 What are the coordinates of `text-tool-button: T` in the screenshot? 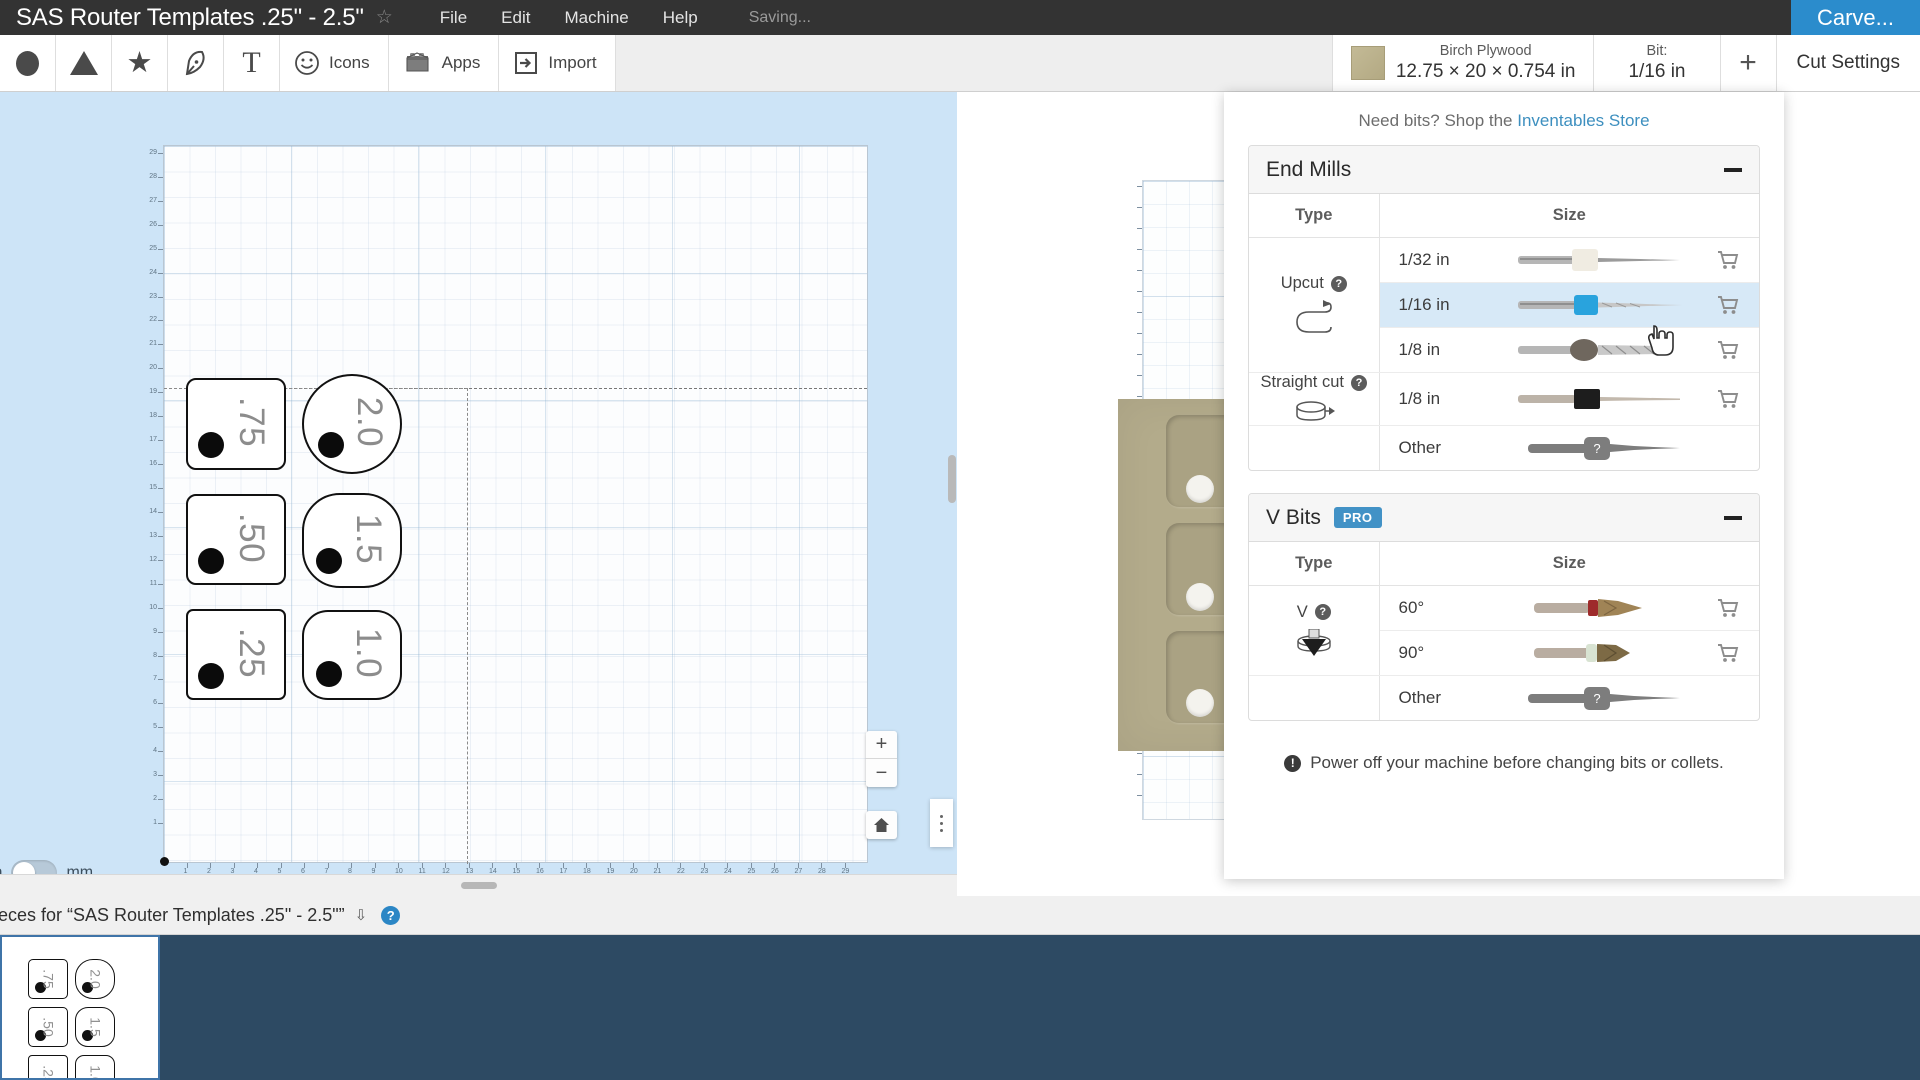 It's located at (252, 63).